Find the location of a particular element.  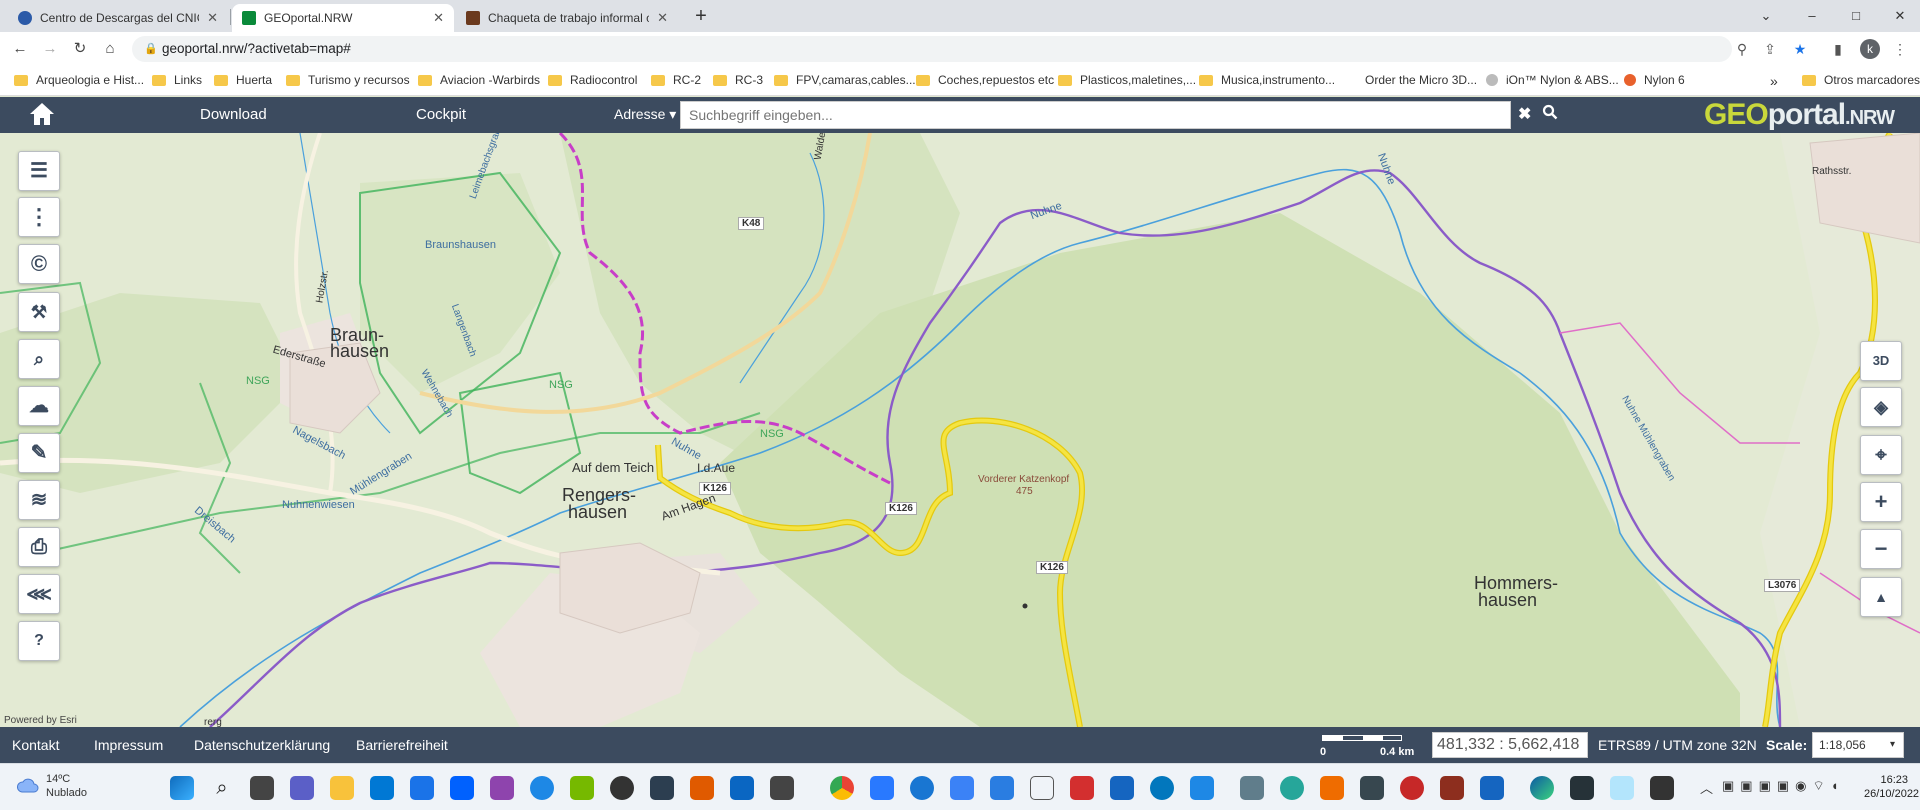

home-icon: ⌂ is located at coordinates (110, 49).